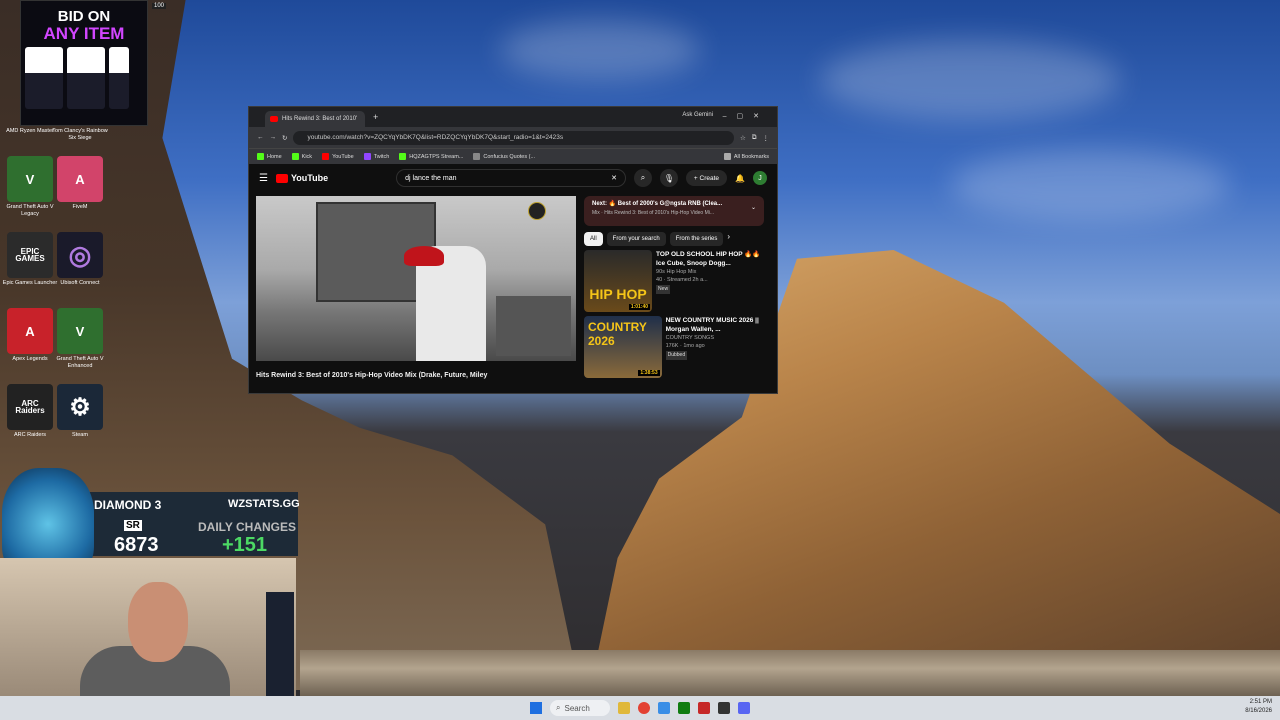 Image resolution: width=1280 pixels, height=720 pixels. I want to click on steam-icon: ⚙, so click(80, 407).